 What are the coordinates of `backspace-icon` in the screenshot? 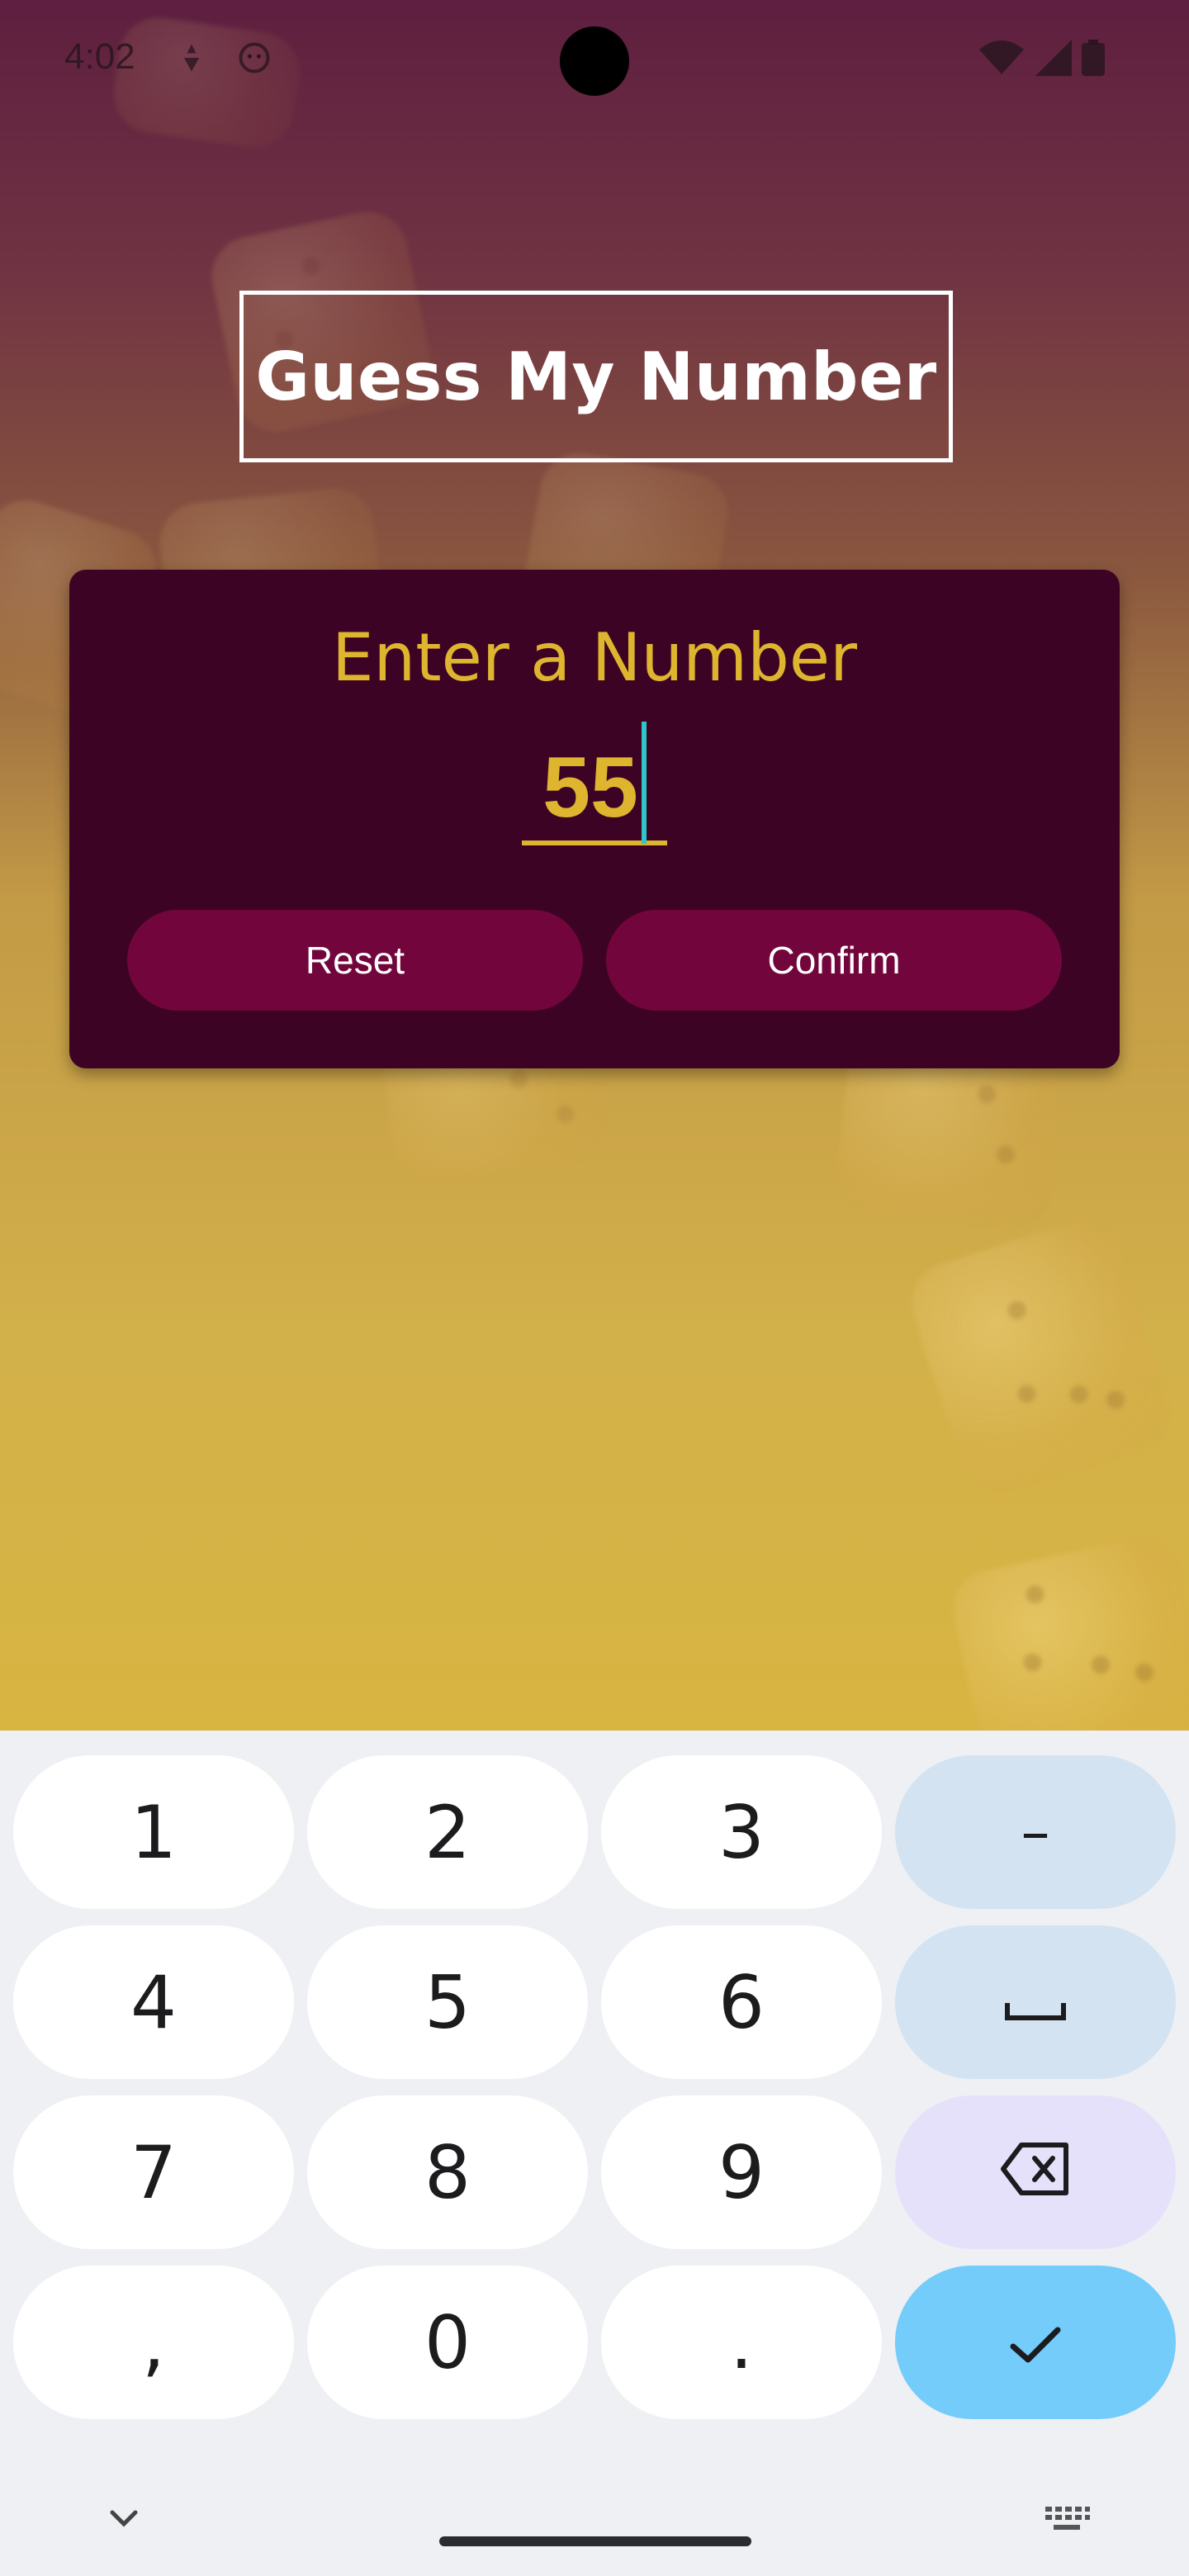 It's located at (1035, 2172).